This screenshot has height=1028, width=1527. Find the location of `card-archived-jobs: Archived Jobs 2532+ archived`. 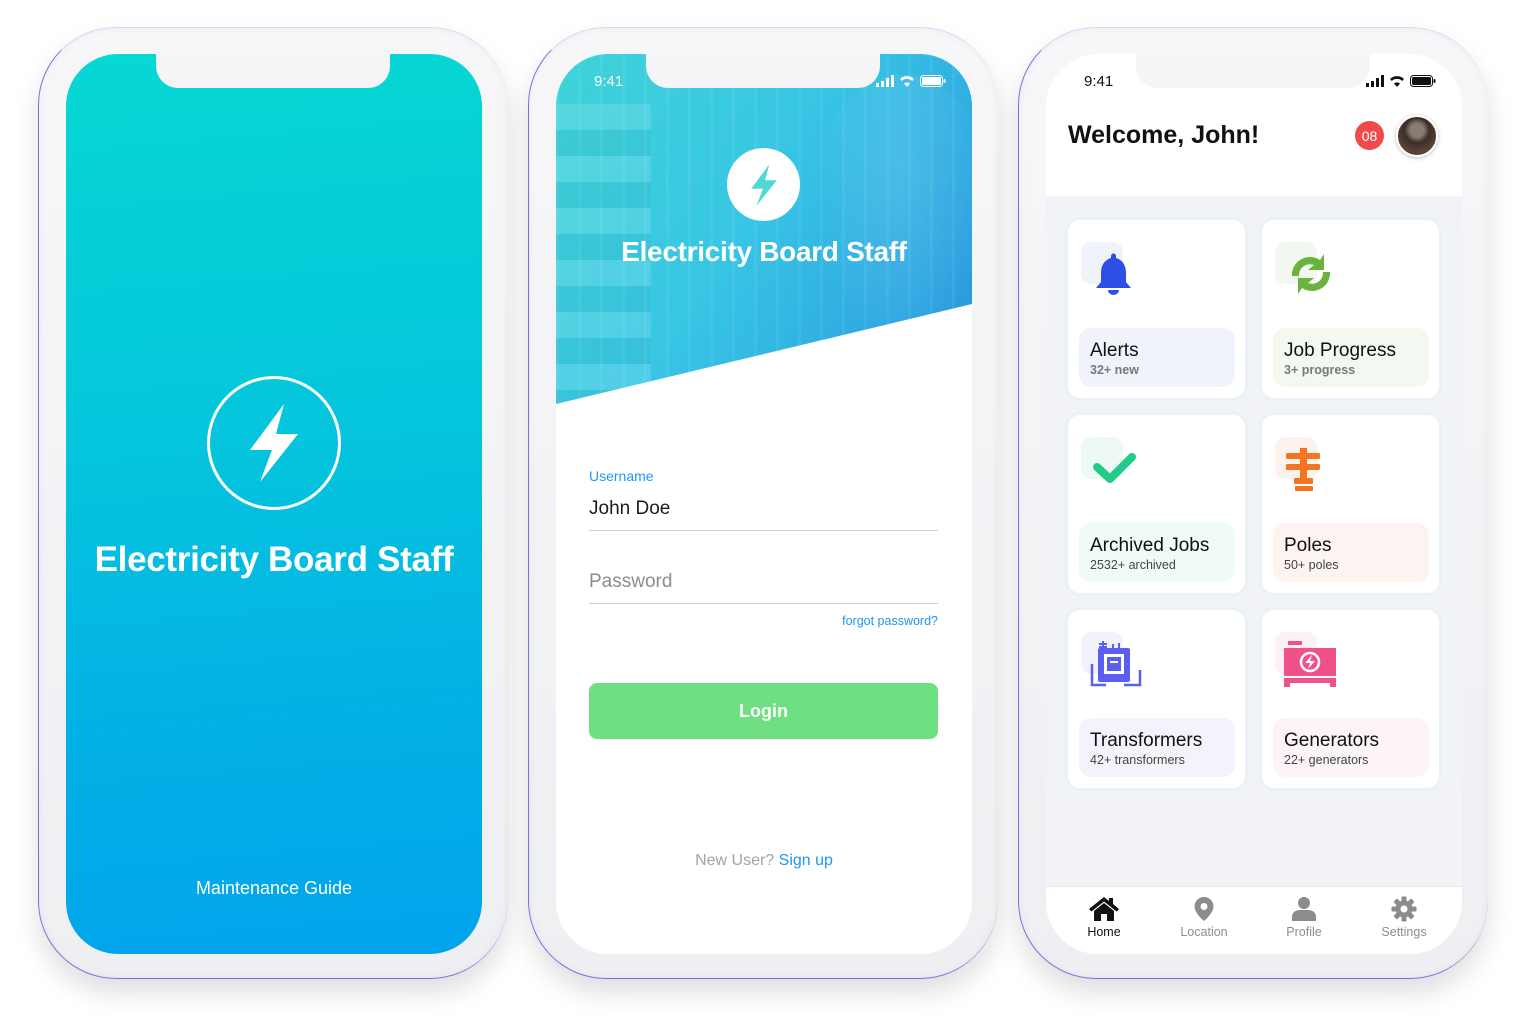

card-archived-jobs: Archived Jobs 2532+ archived is located at coordinates (1156, 504).